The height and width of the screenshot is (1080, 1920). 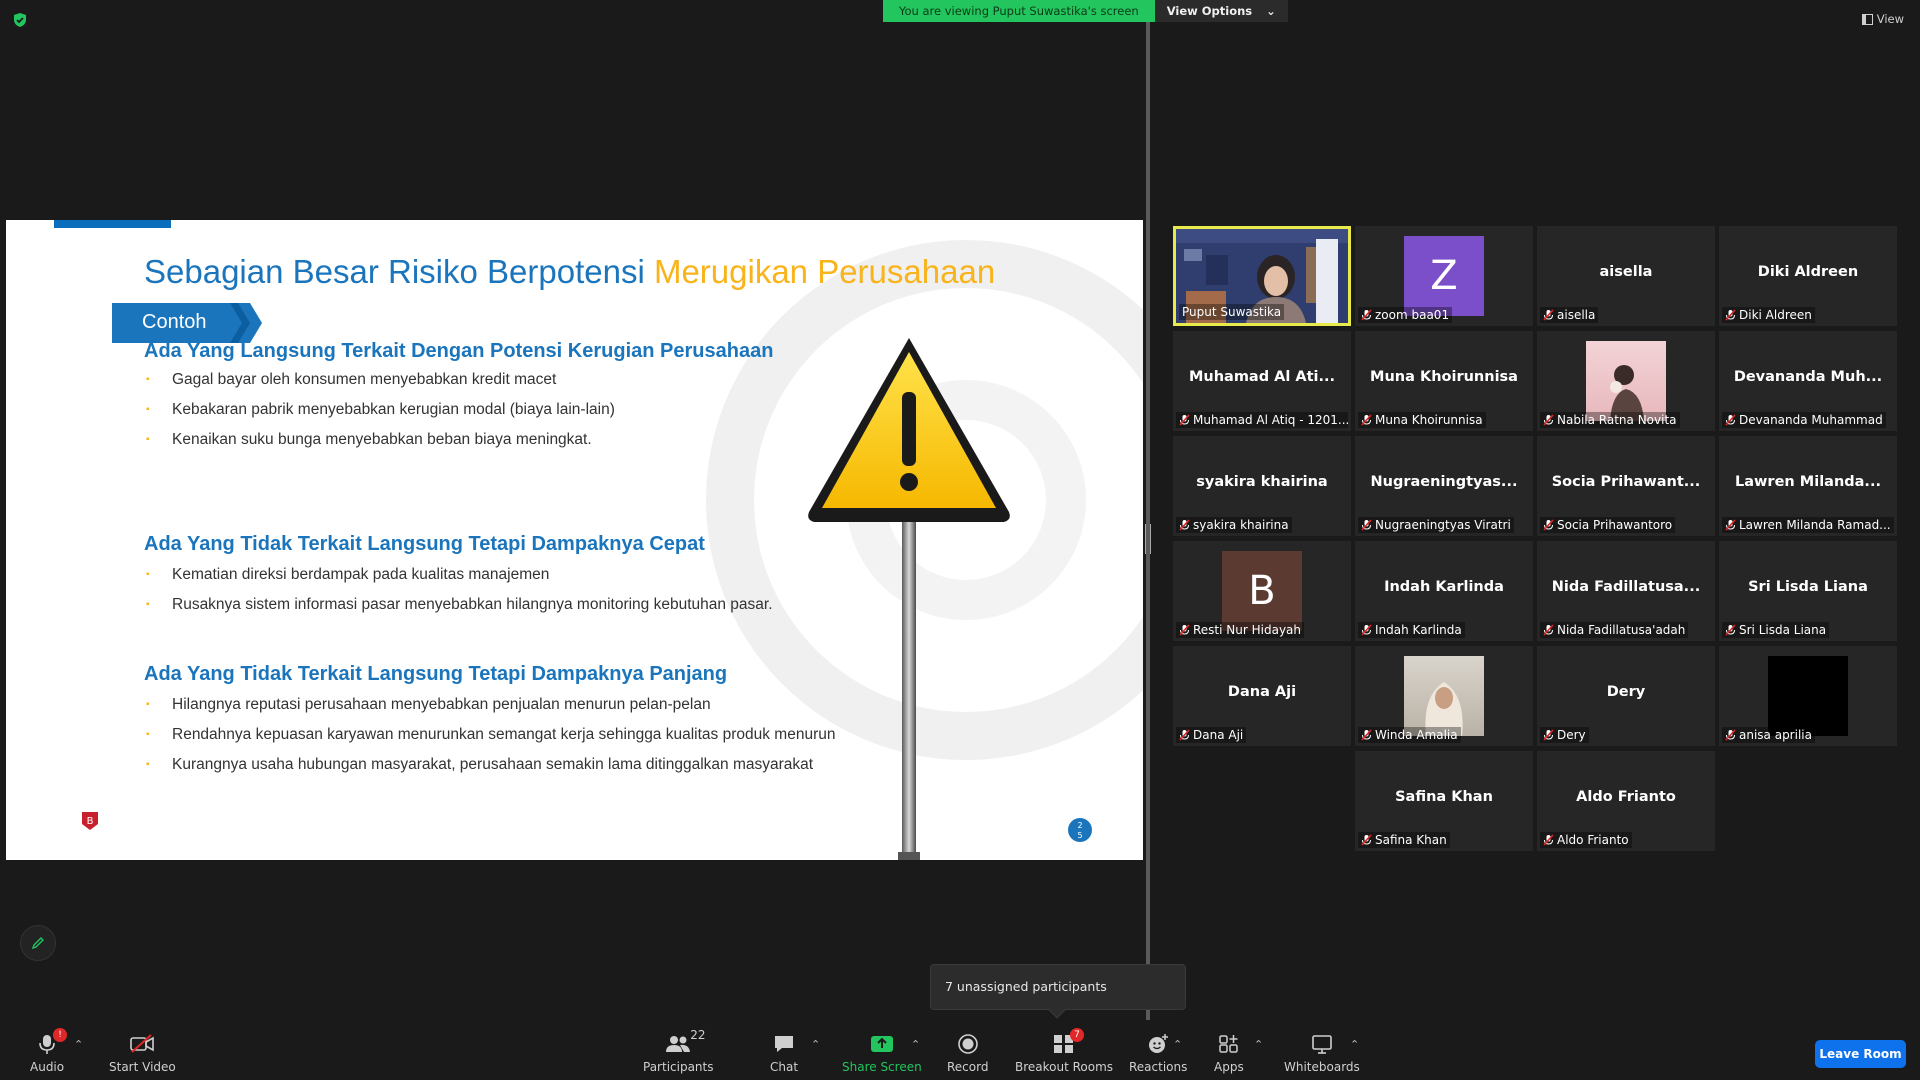 I want to click on participant-name: Dana Aji, so click(x=1218, y=735).